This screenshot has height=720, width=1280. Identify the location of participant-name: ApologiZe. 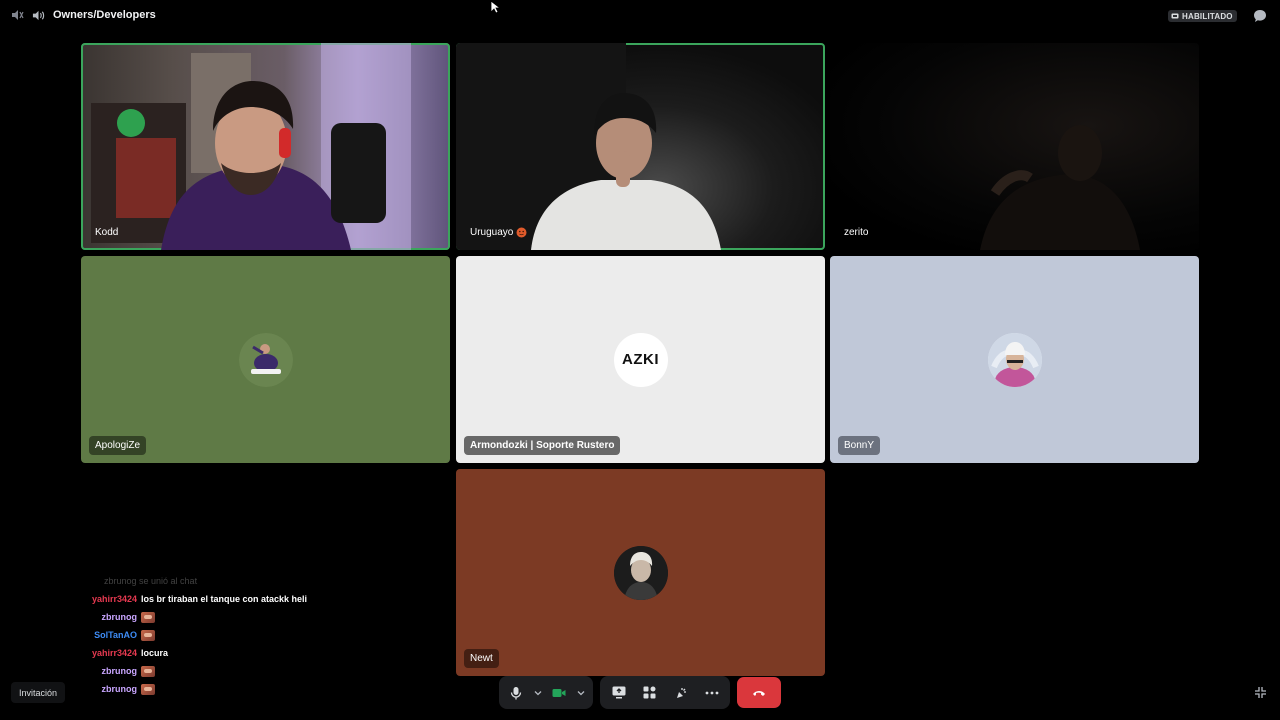
(118, 445).